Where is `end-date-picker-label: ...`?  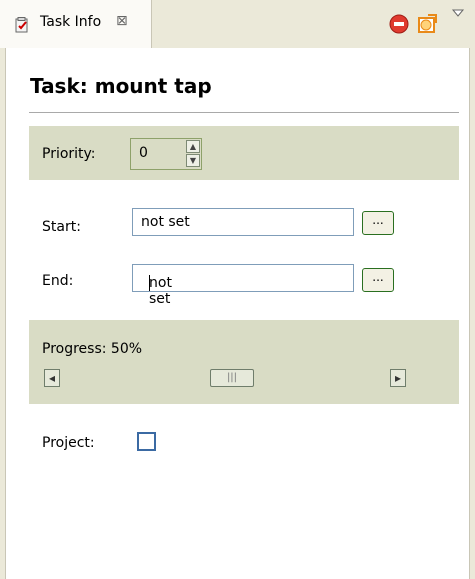 end-date-picker-label: ... is located at coordinates (378, 277).